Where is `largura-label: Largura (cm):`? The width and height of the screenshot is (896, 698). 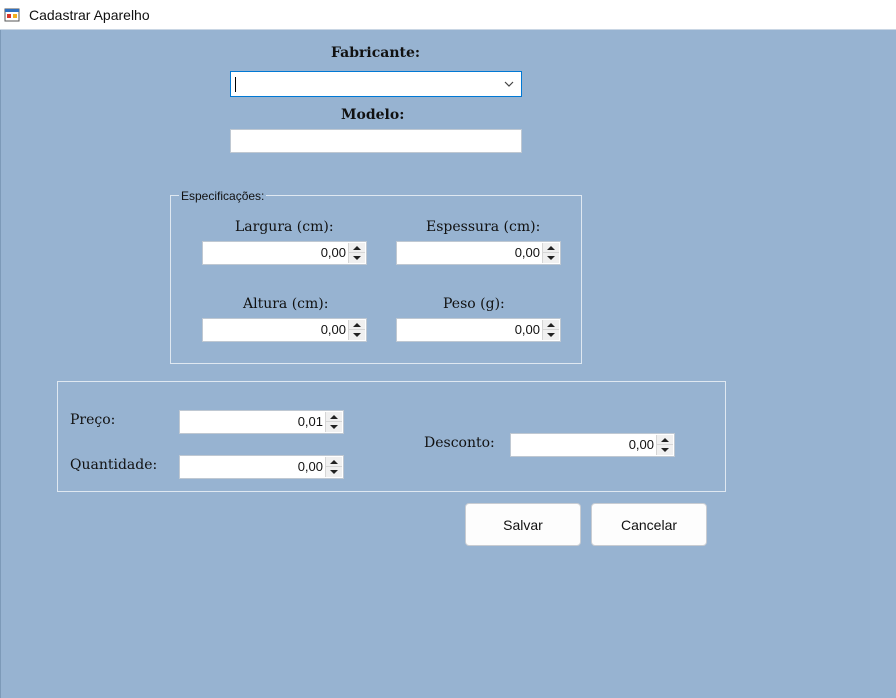 largura-label: Largura (cm): is located at coordinates (284, 227).